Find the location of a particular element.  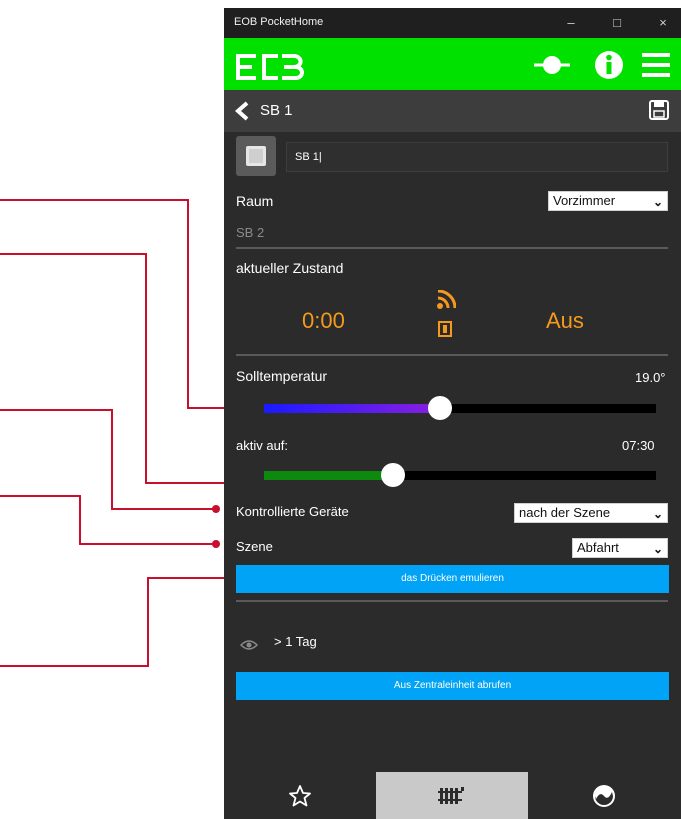

room-select-value: Vorzimmer is located at coordinates (584, 200).